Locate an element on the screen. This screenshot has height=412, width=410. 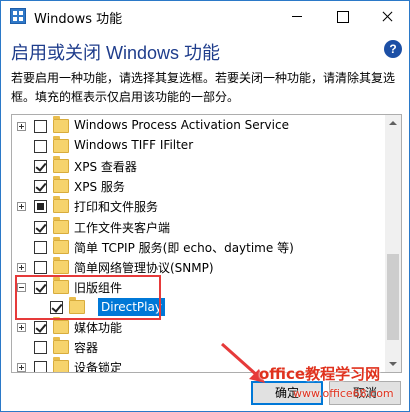
title-bar: Windows 功能 is located at coordinates (205, 16).